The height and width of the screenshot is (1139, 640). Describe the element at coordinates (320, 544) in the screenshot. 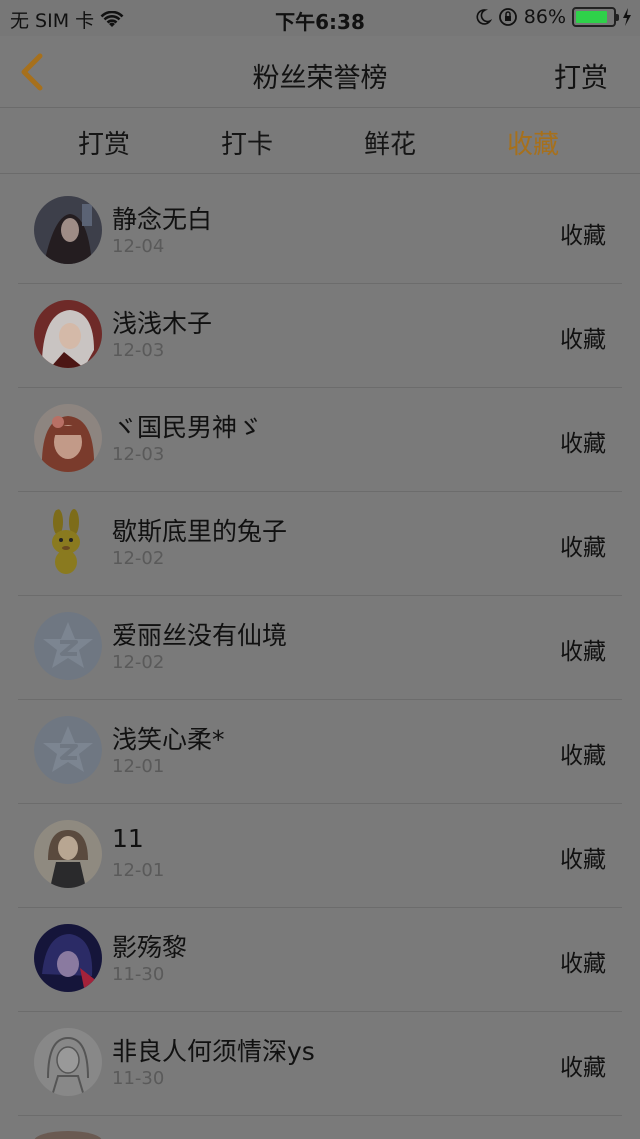

I see `list-item: 歇斯底里的兔子 12-02 收藏` at that location.